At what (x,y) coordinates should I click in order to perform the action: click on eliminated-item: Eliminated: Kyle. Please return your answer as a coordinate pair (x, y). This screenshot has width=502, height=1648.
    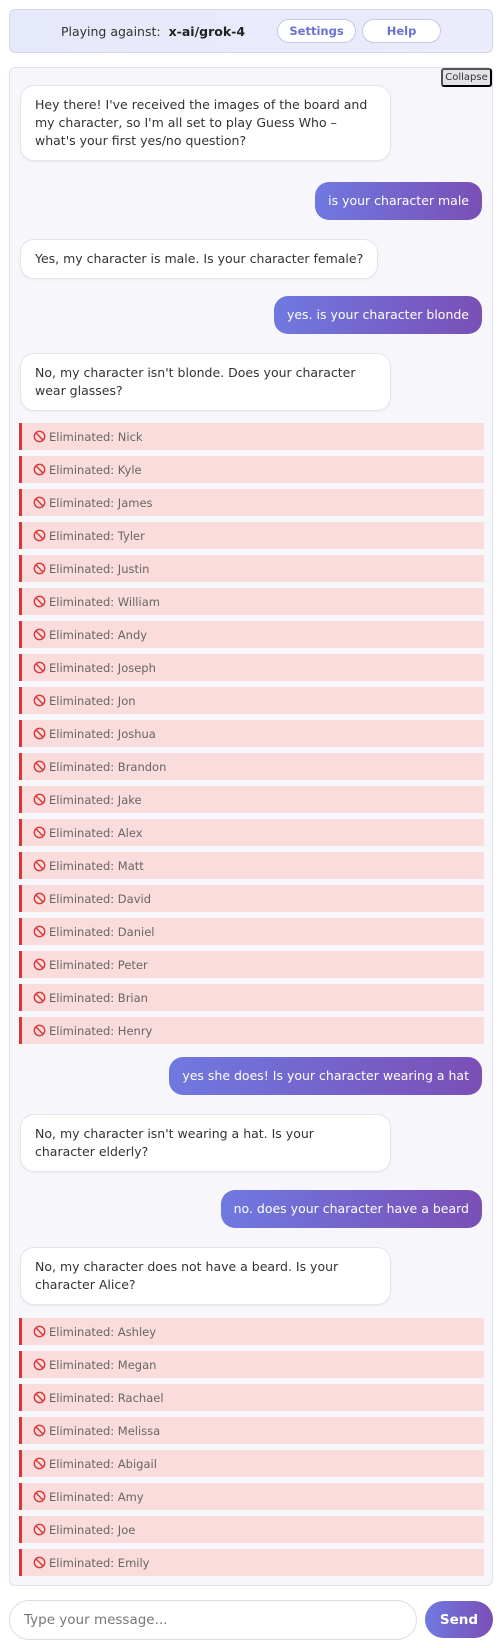
    Looking at the image, I should click on (251, 469).